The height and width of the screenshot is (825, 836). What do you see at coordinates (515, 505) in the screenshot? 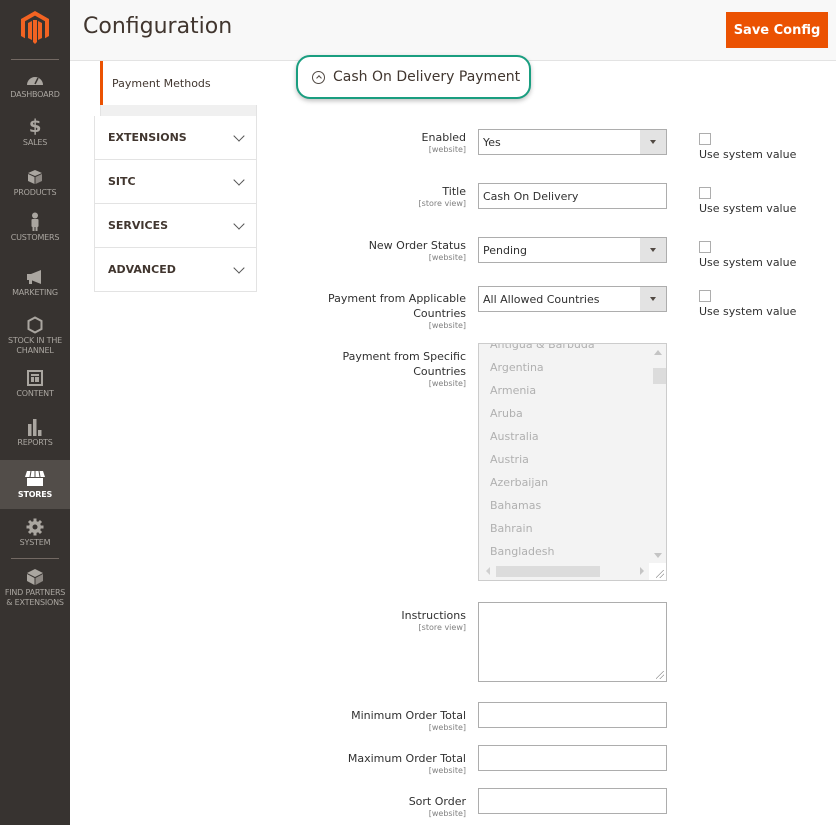
I see `country-option: Bahamas` at bounding box center [515, 505].